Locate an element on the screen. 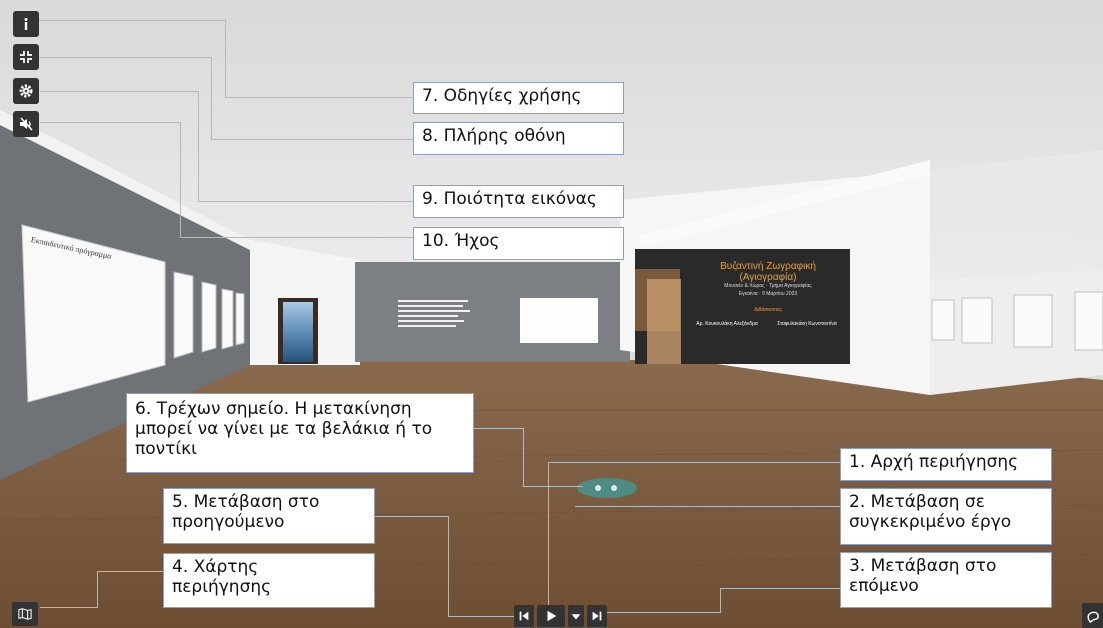  poster-speaker-1: Αρ. Κουκουλάκη Αλεξάνδρα is located at coordinates (727, 324).